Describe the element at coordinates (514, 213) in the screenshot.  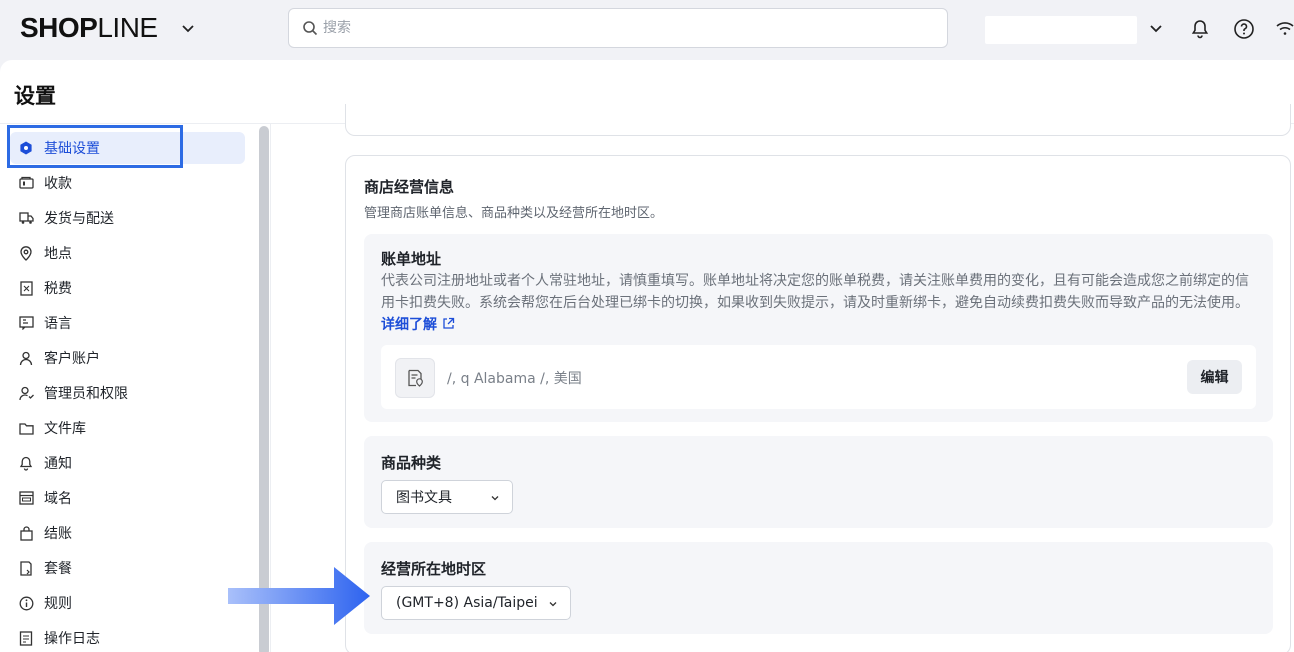
I see `section-subtitle: 管理商店账单信息、商品种类以及经营所在地时区。` at that location.